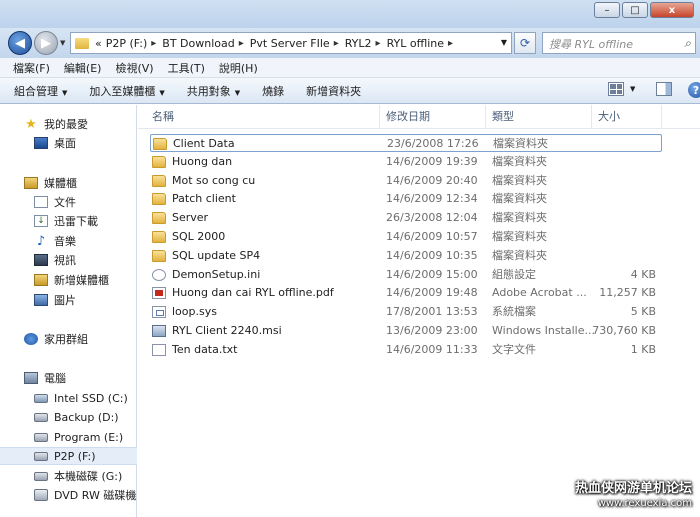 This screenshot has height=517, width=700. I want to click on table-row: SQL update SP4 14/6/2009 10:35 檔案資料夾, so click(406, 256).